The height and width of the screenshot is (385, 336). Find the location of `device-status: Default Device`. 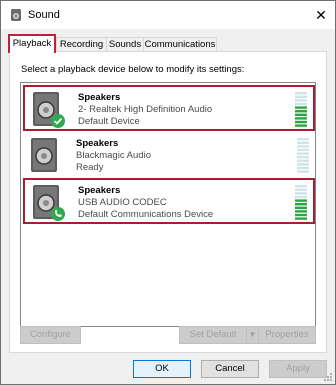

device-status: Default Device is located at coordinates (109, 121).